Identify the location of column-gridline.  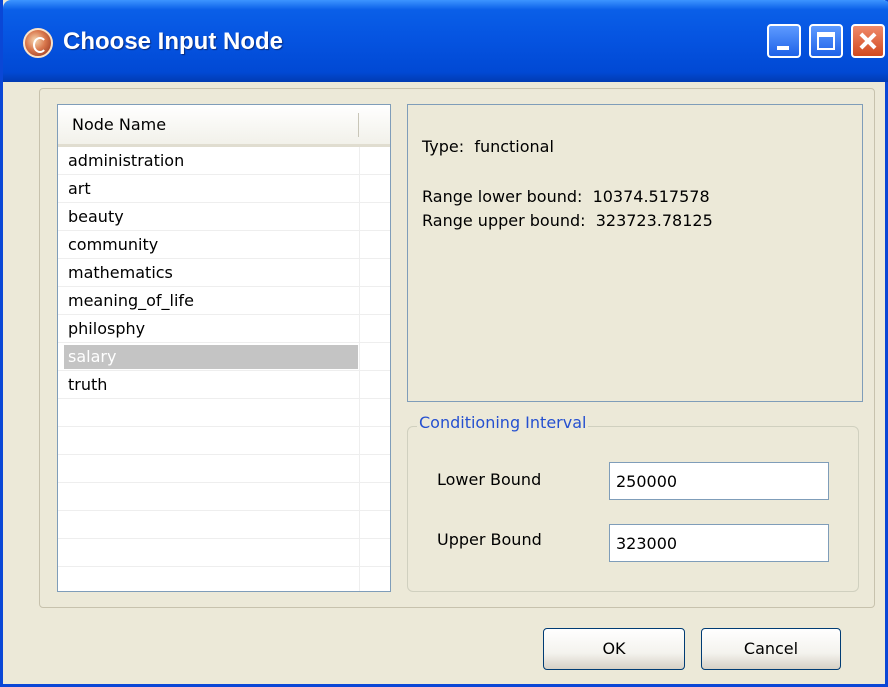
(359, 369).